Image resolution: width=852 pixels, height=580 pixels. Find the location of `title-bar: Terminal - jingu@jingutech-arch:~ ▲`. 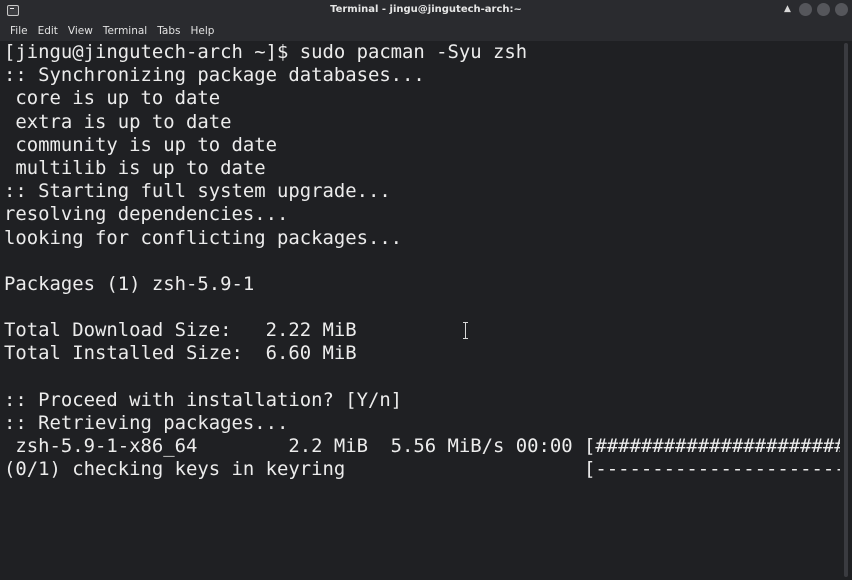

title-bar: Terminal - jingu@jingutech-arch:~ ▲ is located at coordinates (426, 10).